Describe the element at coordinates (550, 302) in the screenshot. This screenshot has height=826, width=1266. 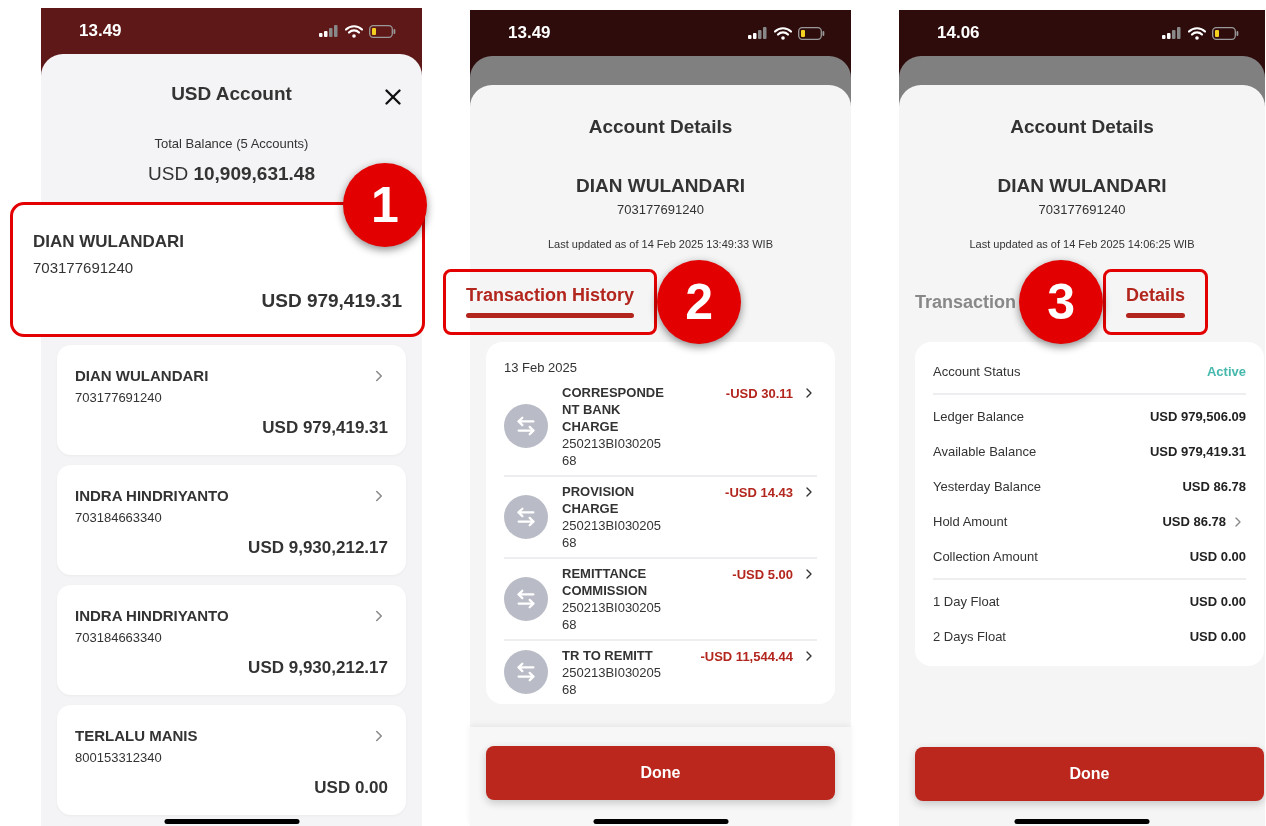
I see `tab: Transaction History` at that location.